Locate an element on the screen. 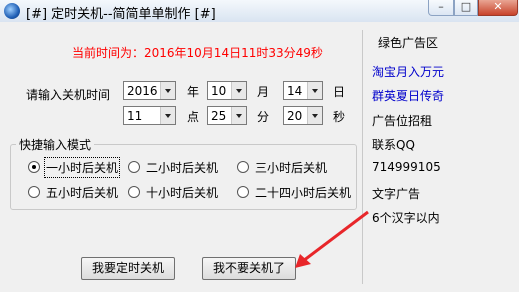 The width and height of the screenshot is (519, 292). arrow-shaft is located at coordinates (335, 236).